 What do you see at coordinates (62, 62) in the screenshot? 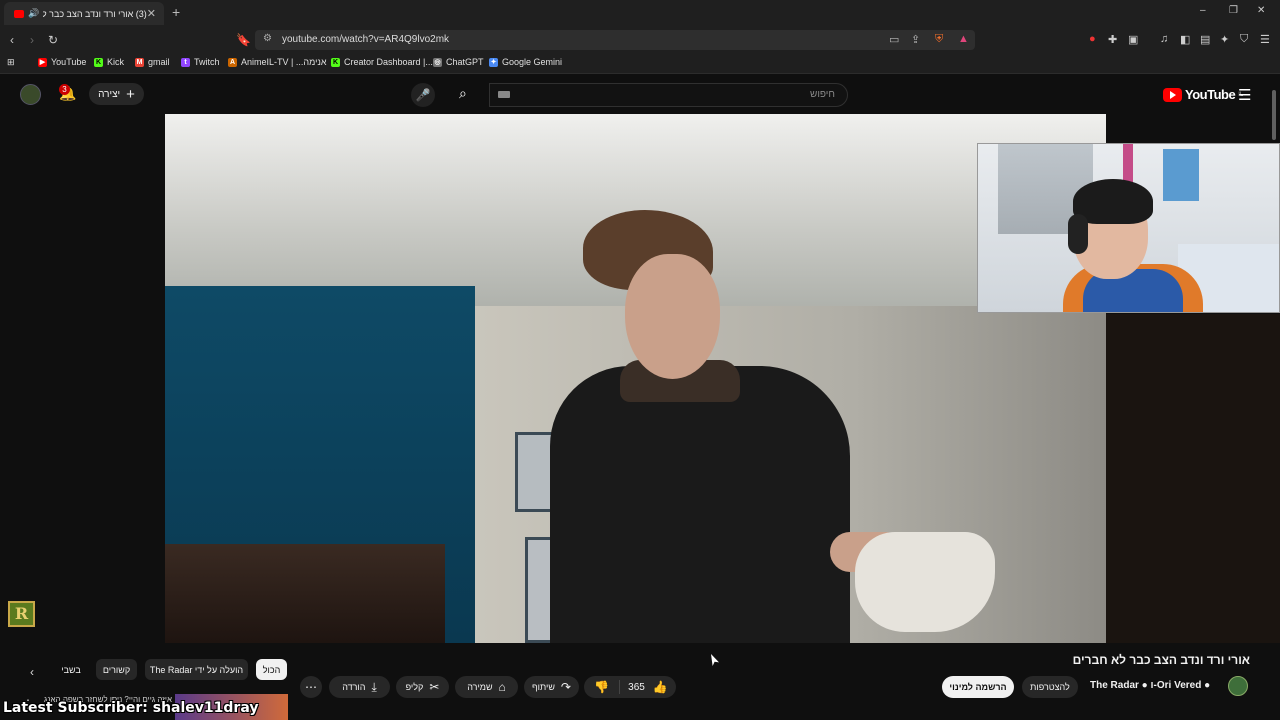
I see `bookmark-youtube: ▶ YouTube` at bounding box center [62, 62].